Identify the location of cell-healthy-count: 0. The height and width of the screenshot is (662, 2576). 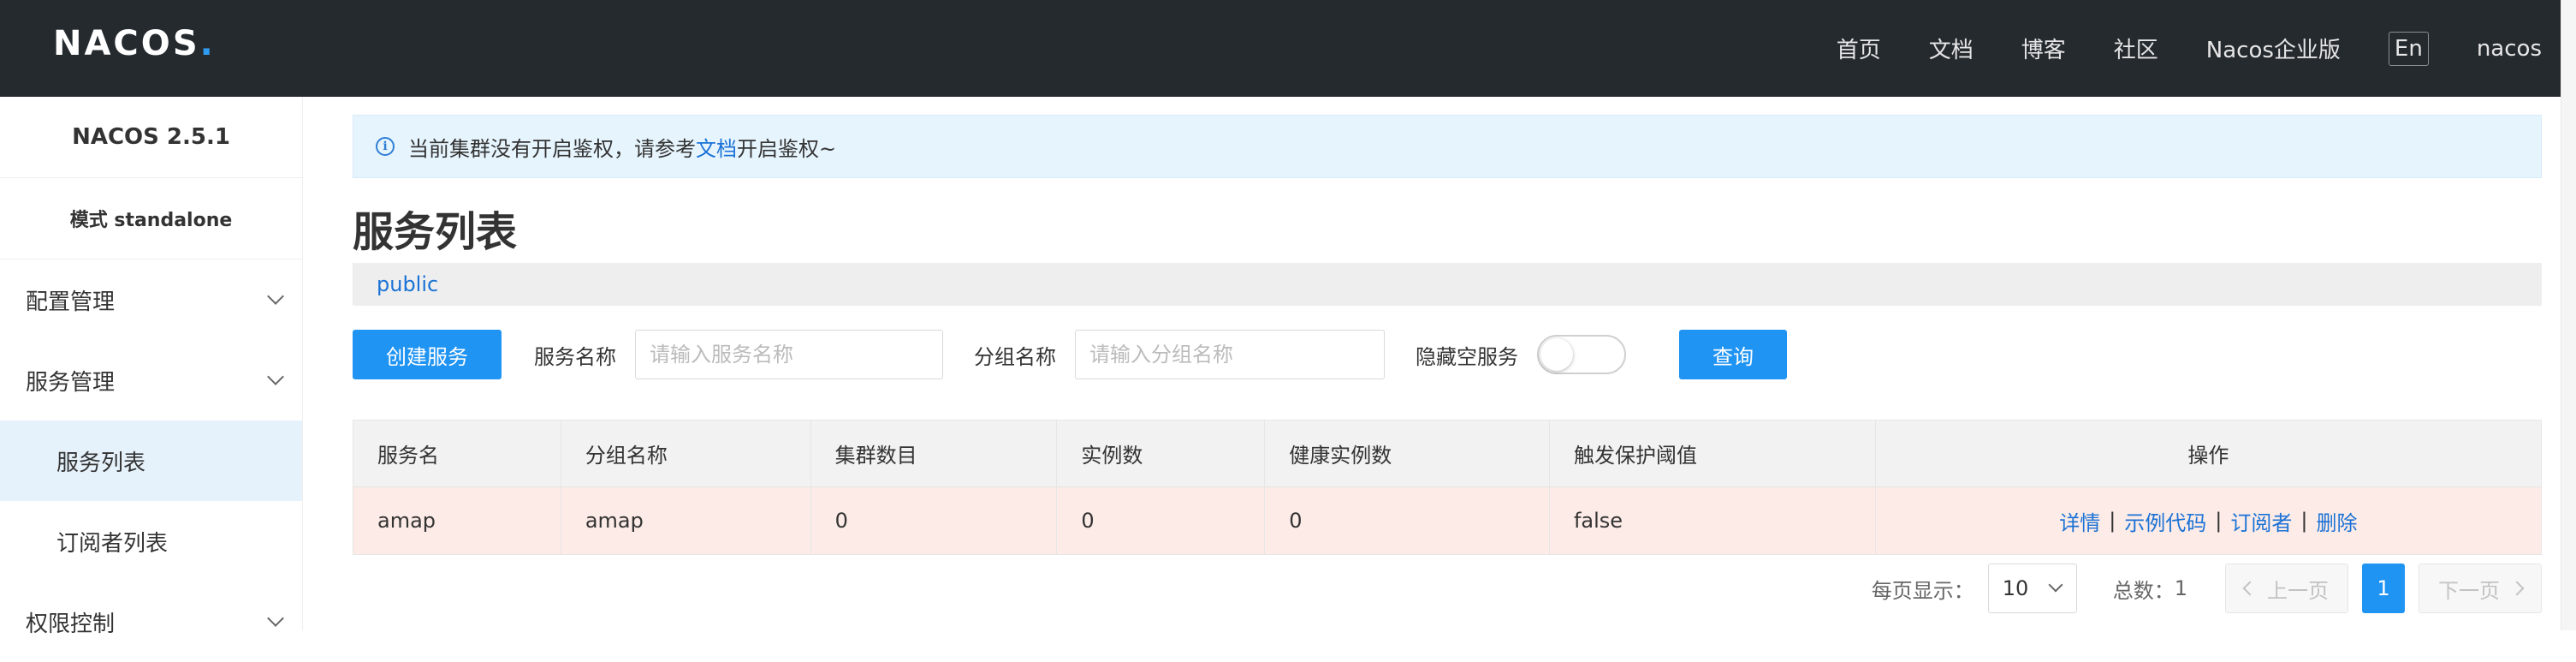
(1407, 520).